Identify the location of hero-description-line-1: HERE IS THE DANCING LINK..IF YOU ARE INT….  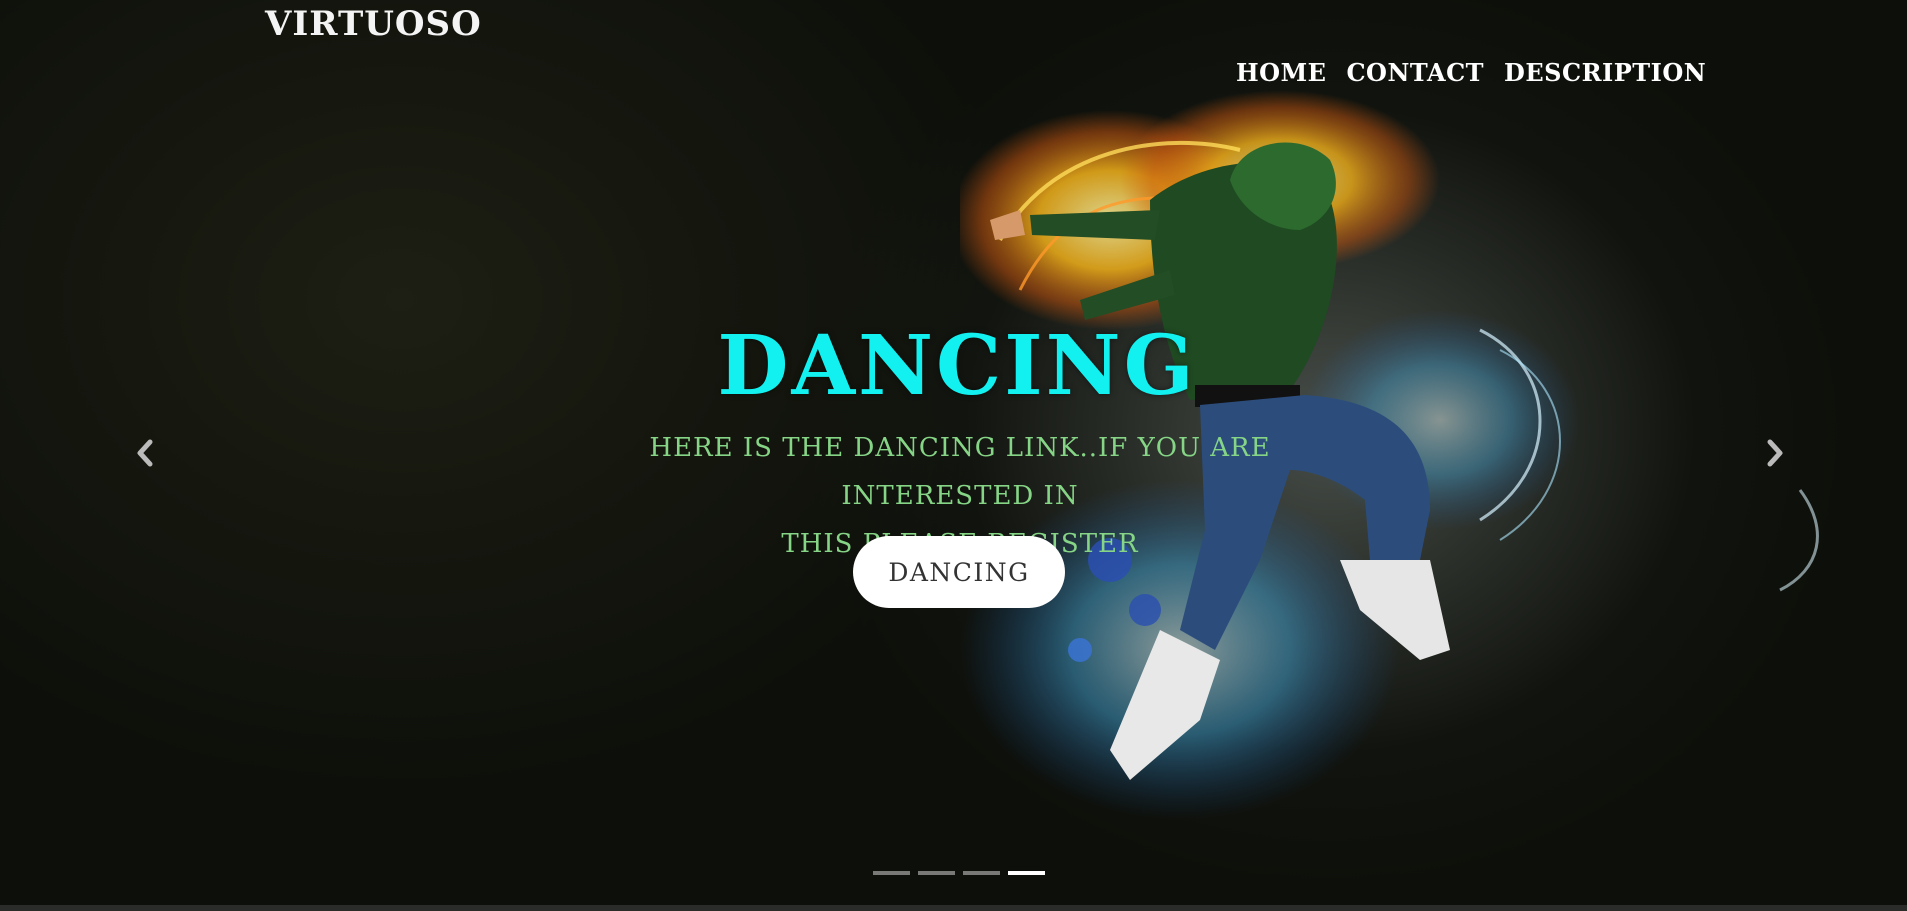
(960, 472).